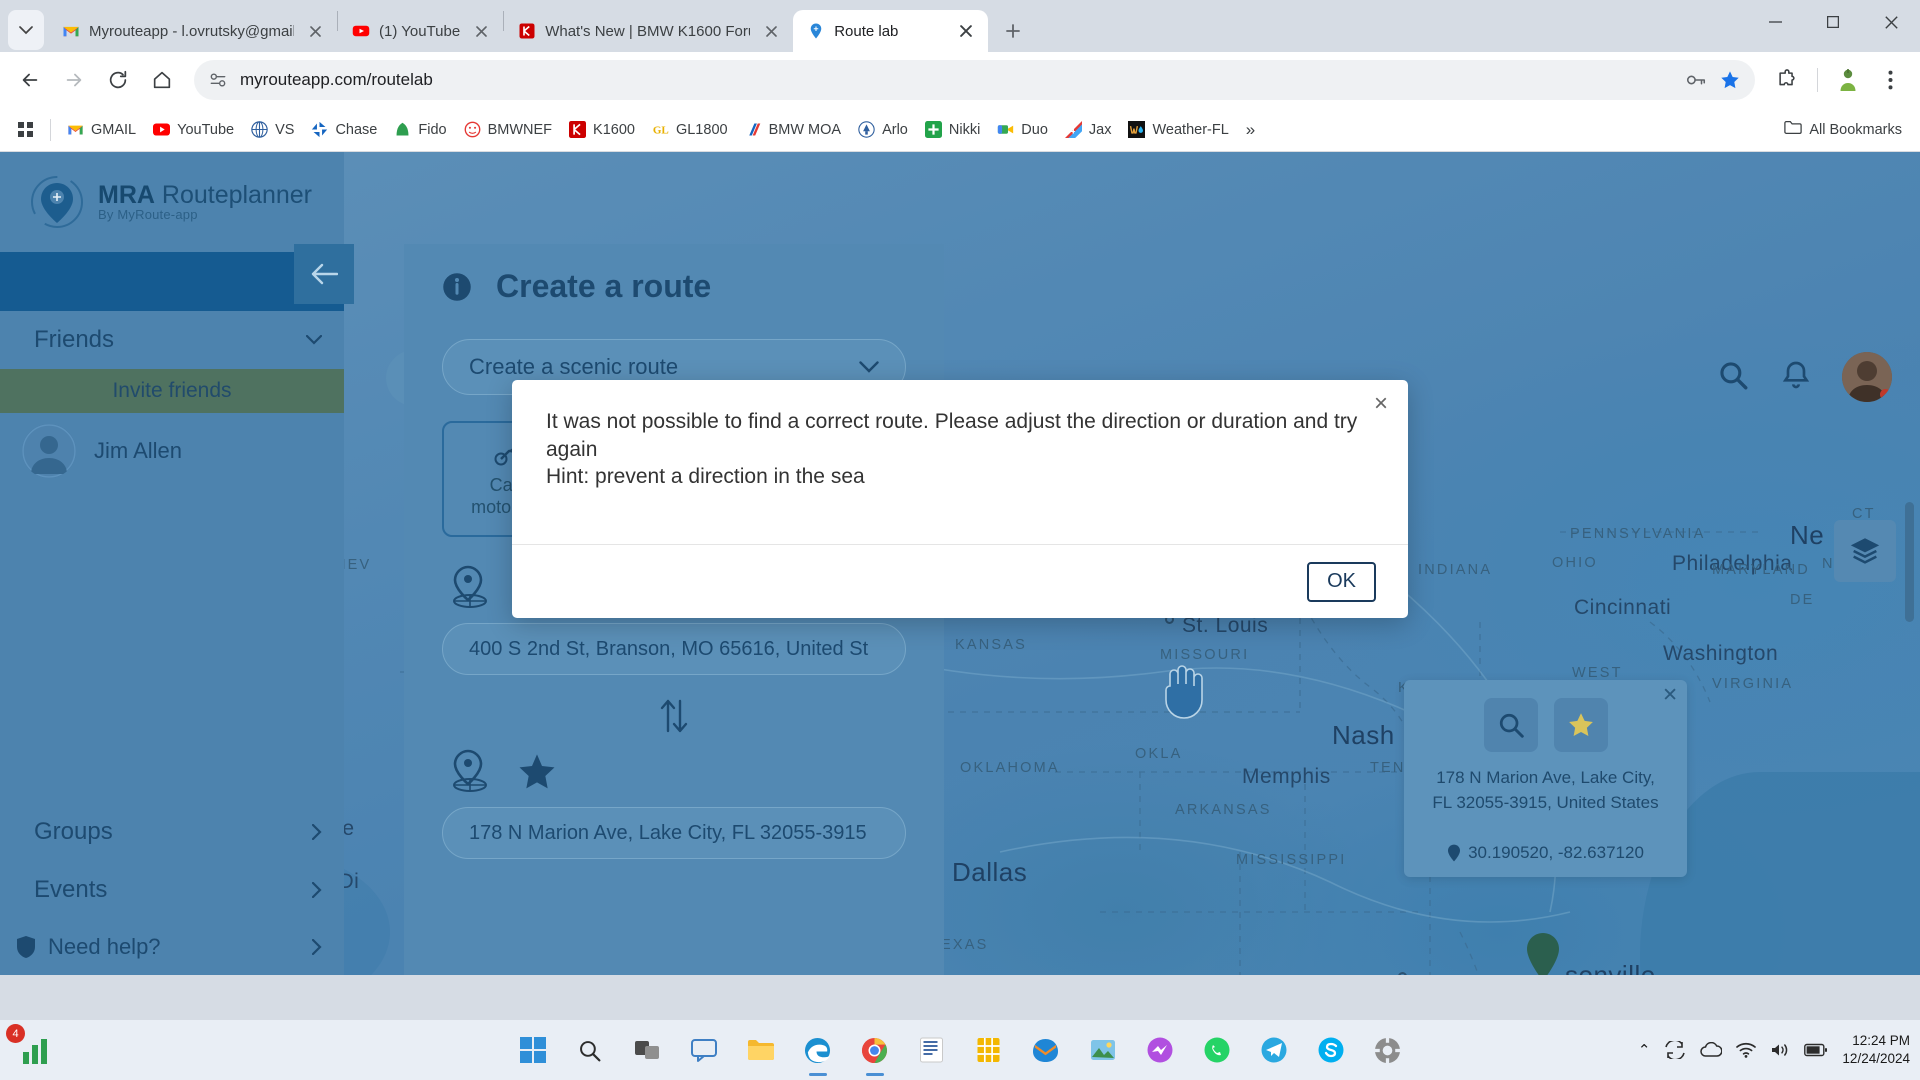 The height and width of the screenshot is (1080, 1920). I want to click on sidebar-invite-friends-button: Invite friends, so click(172, 391).